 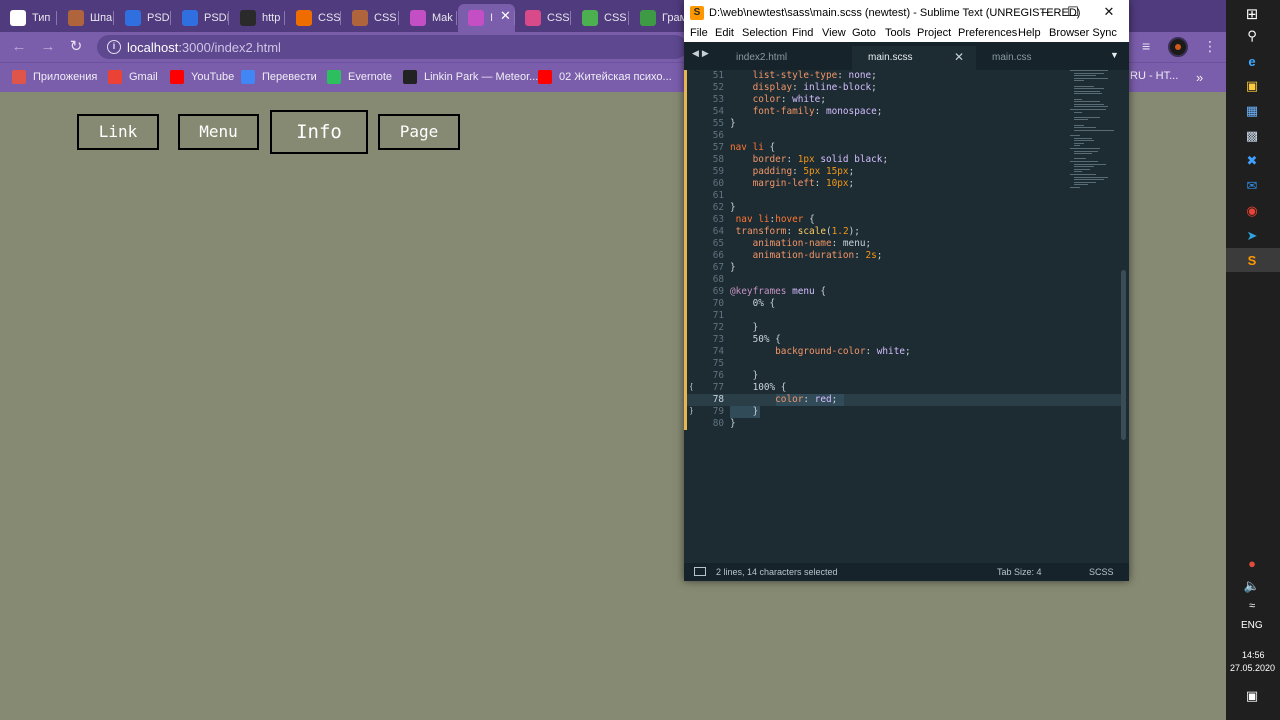 What do you see at coordinates (801, 244) in the screenshot?
I see `code-line: animation-name: menu;` at bounding box center [801, 244].